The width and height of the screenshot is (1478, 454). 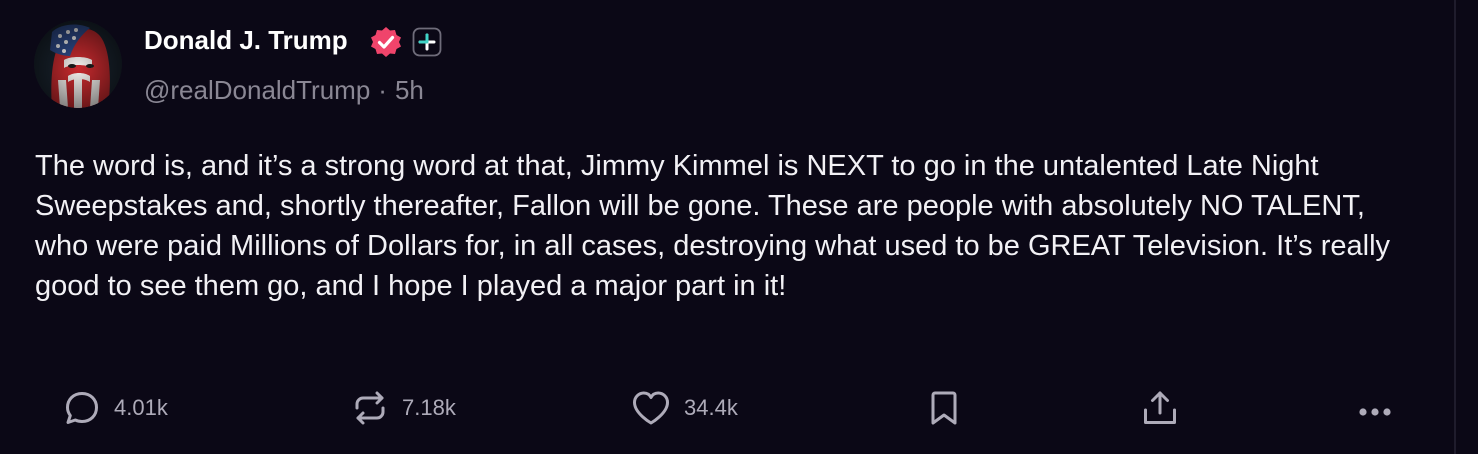 What do you see at coordinates (1455, 227) in the screenshot?
I see `frame-divider` at bounding box center [1455, 227].